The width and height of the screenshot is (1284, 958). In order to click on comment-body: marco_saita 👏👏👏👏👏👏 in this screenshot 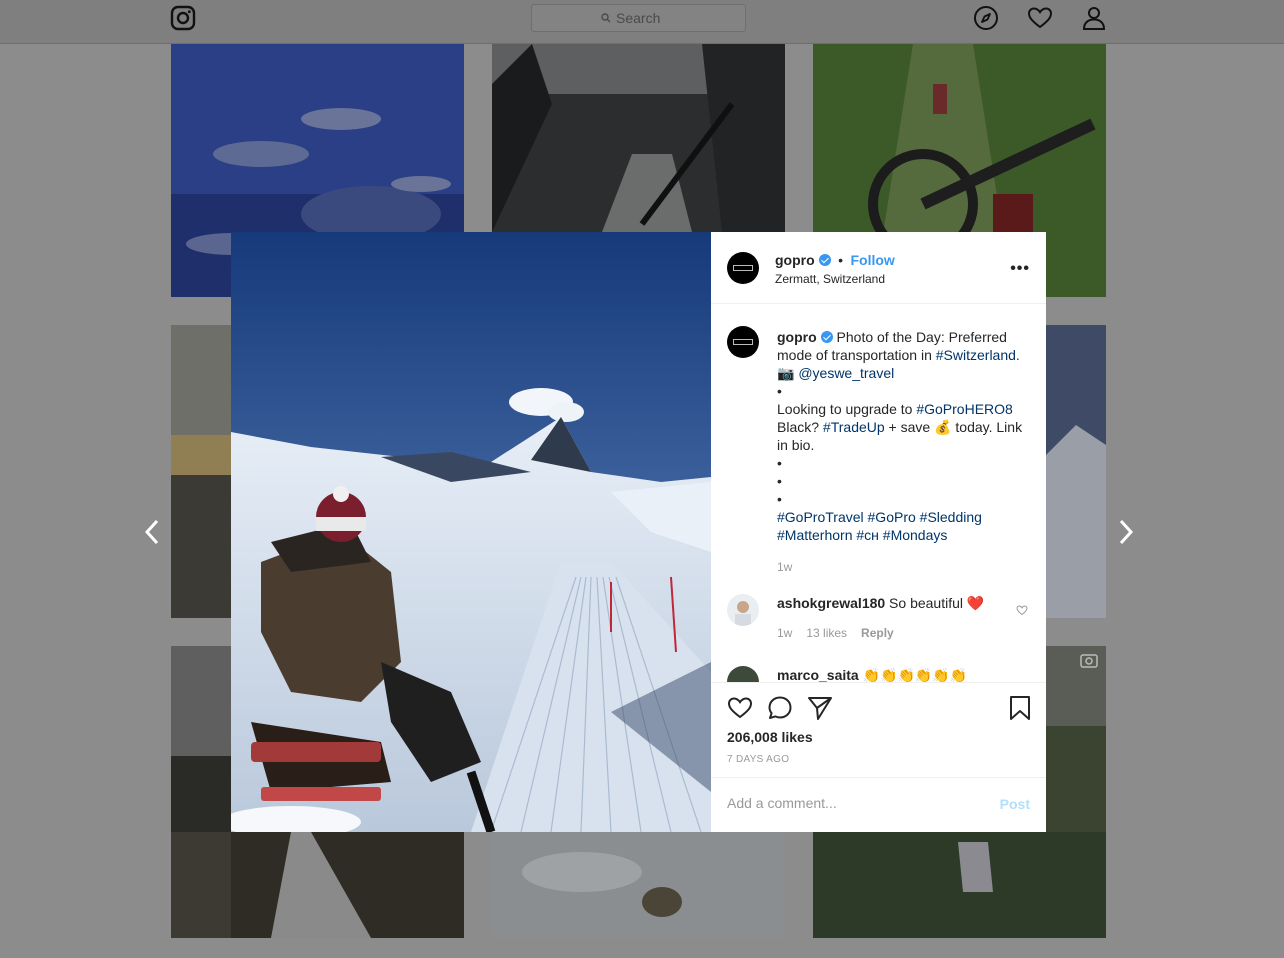, I will do `click(890, 674)`.